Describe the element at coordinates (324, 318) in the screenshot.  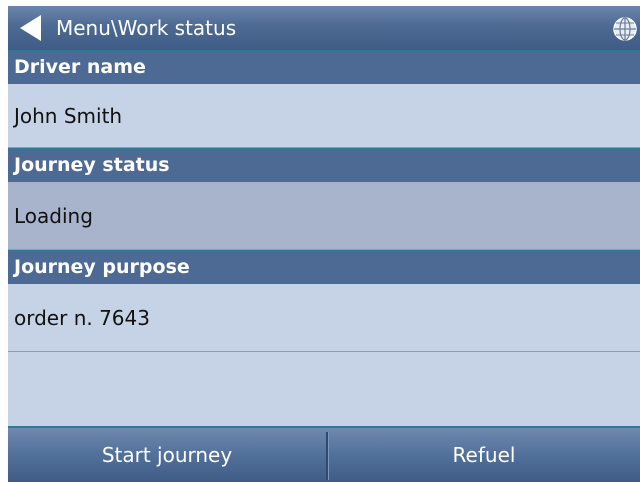
I see `journey-purpose-field: order n. 7643` at that location.